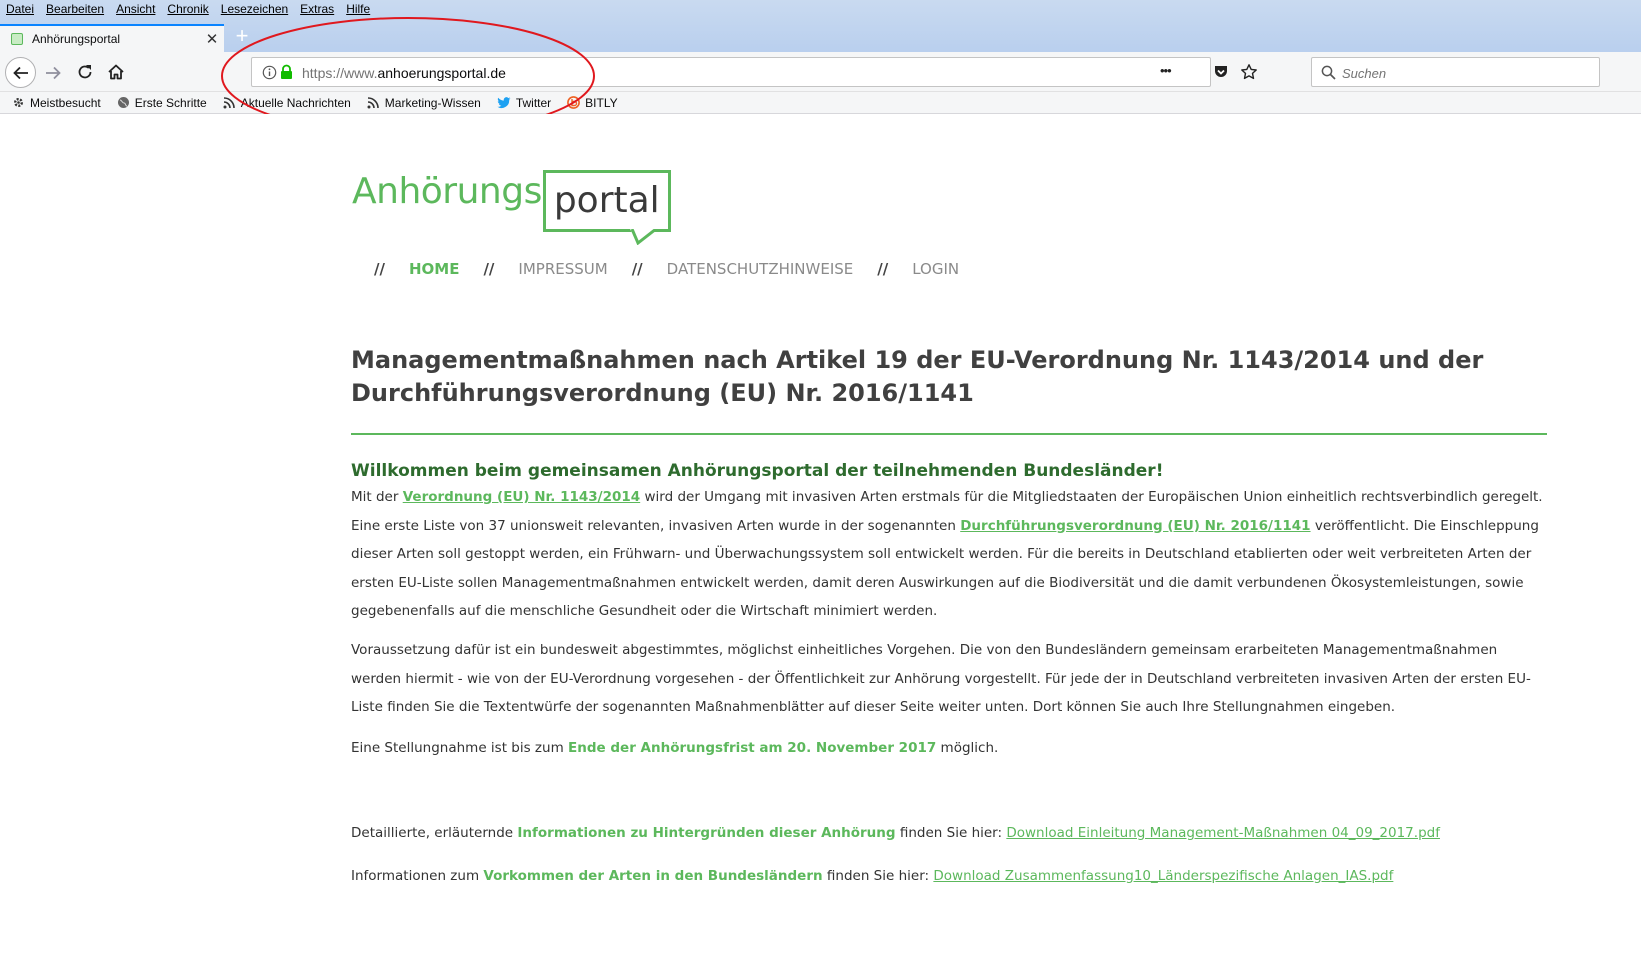 The width and height of the screenshot is (1641, 968). I want to click on url-protocol: https://www., so click(340, 73).